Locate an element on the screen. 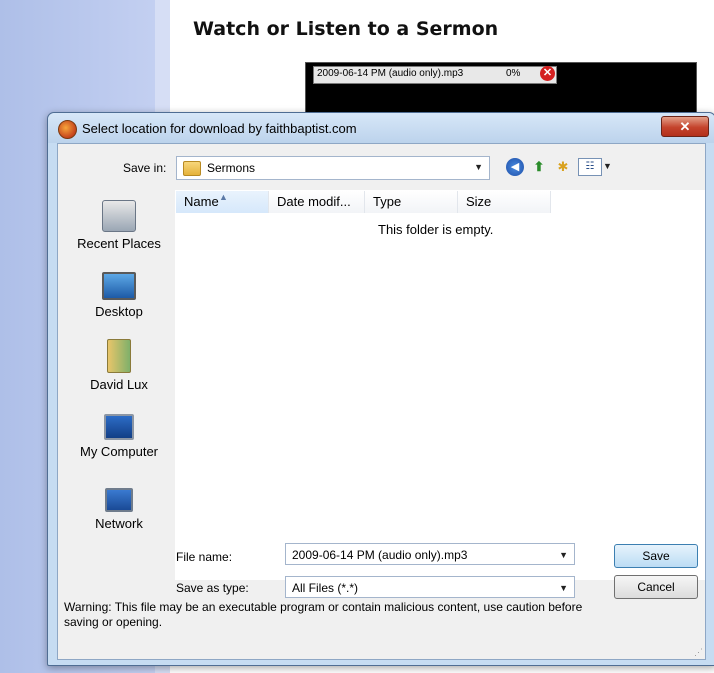 Image resolution: width=714 pixels, height=673 pixels. recent-places-icon is located at coordinates (119, 216).